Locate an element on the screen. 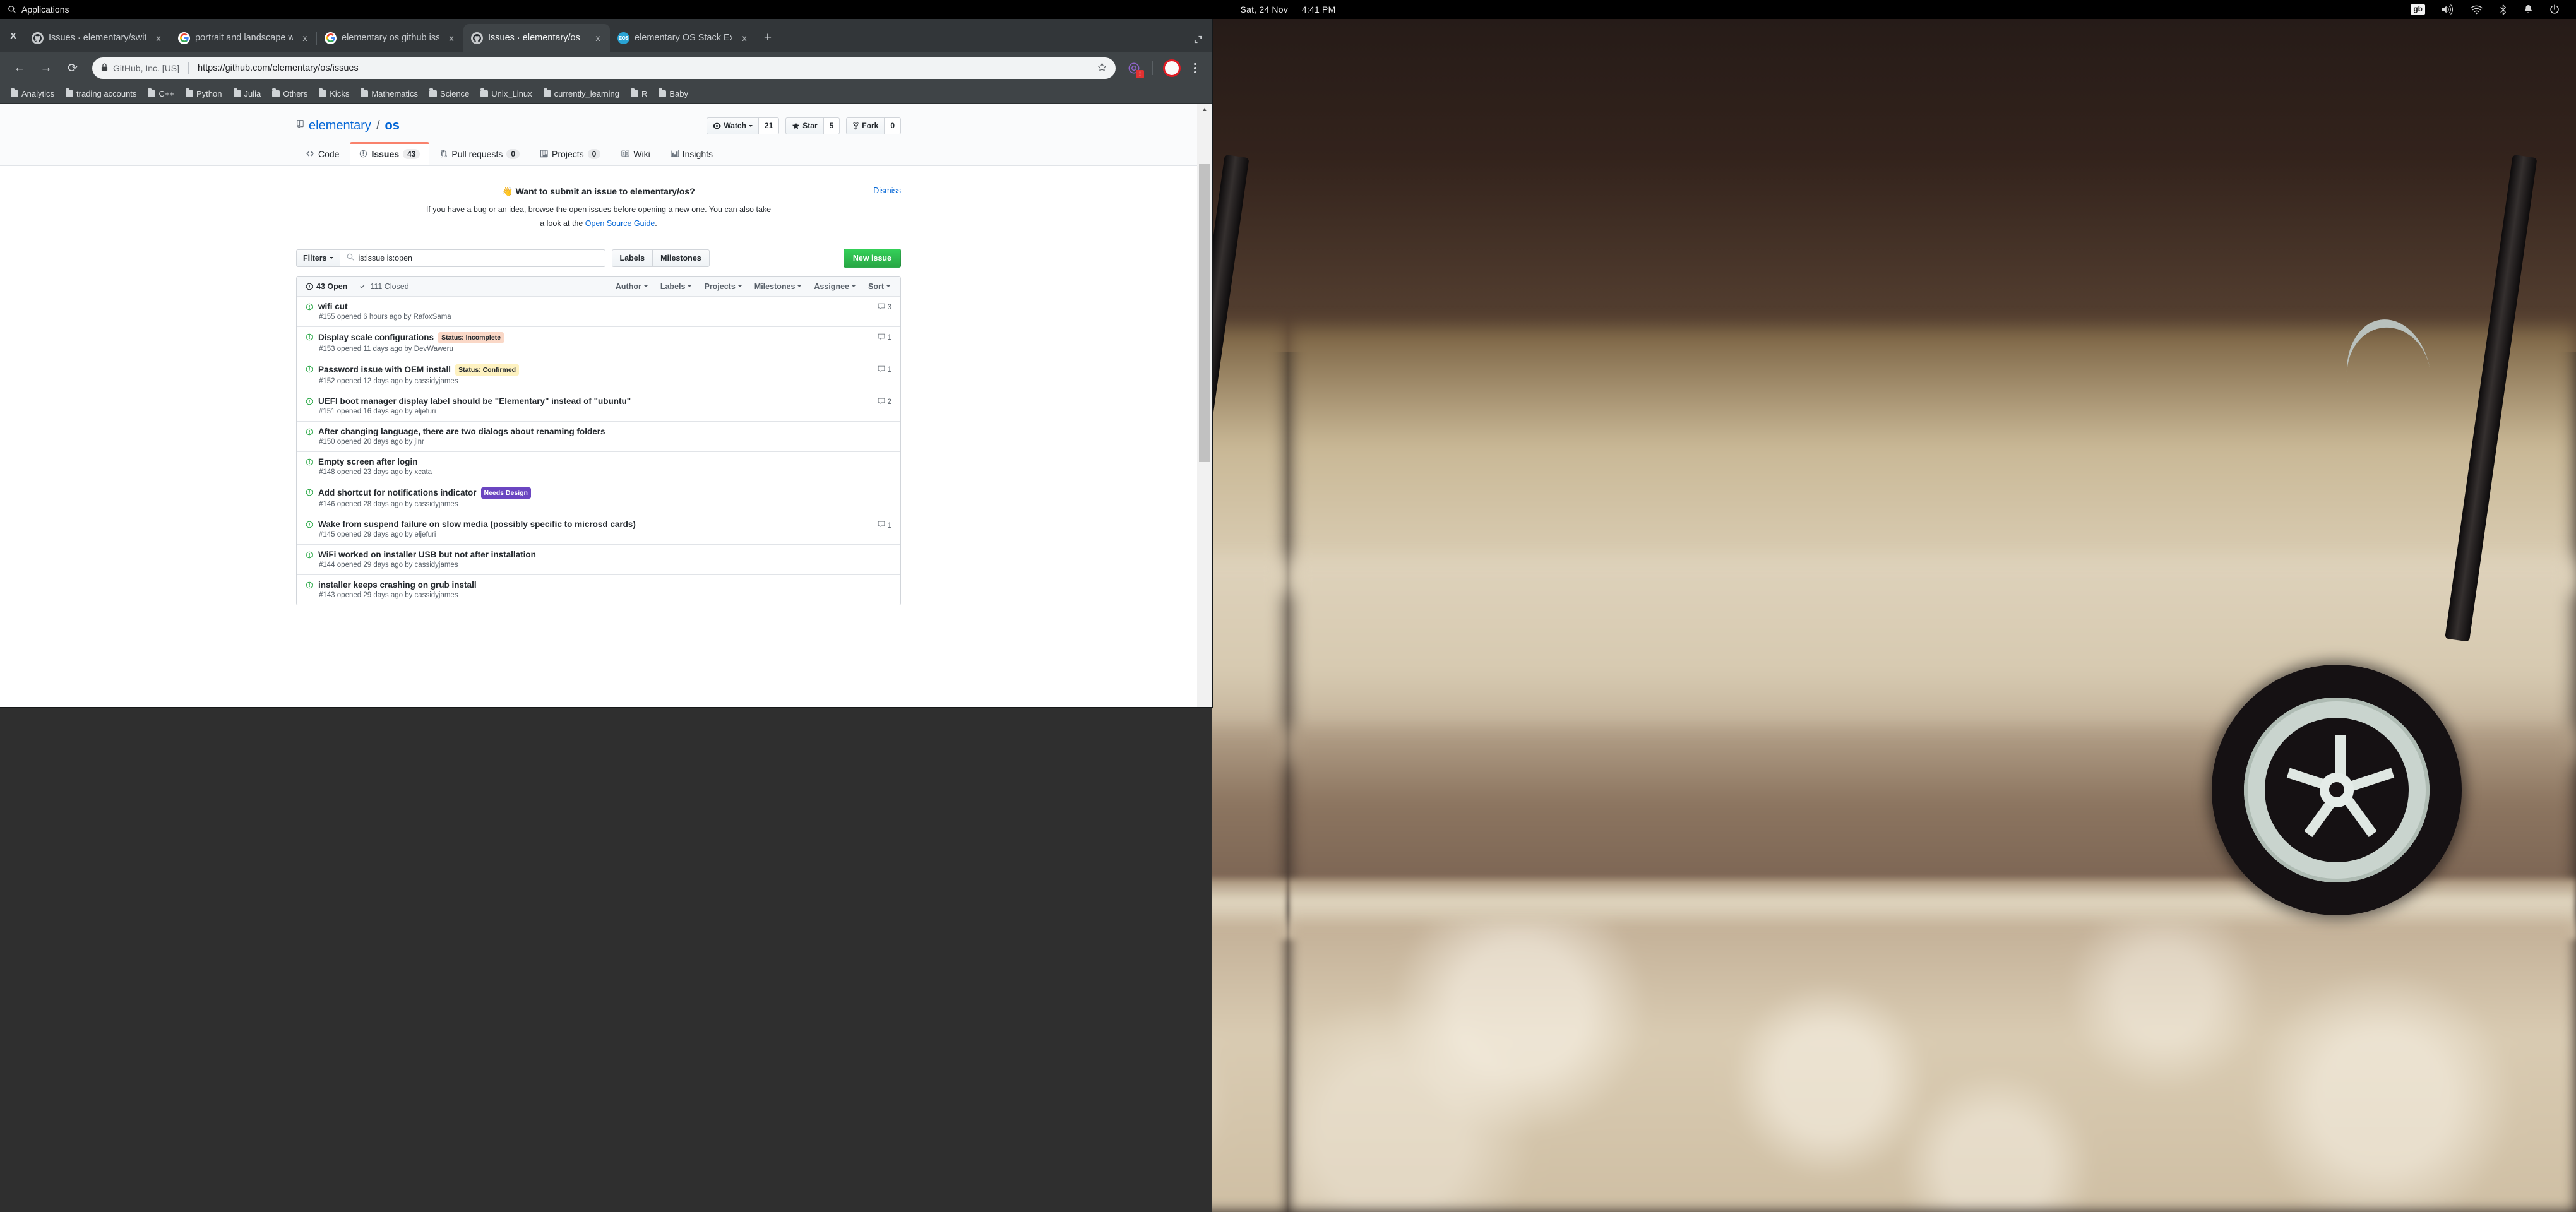 This screenshot has height=1212, width=2576. issue-label: Status: Incomplete is located at coordinates (471, 337).